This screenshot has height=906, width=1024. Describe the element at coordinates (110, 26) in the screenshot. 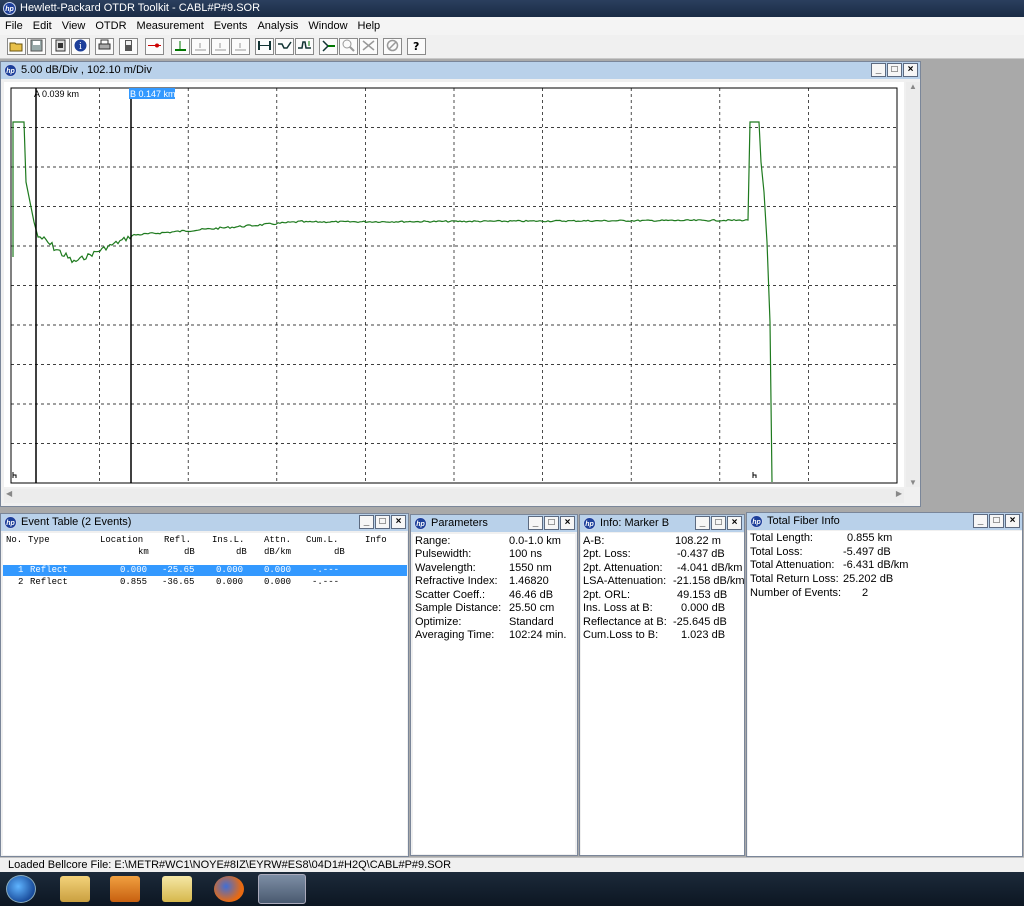

I see `menu-otdr: OTDR` at that location.